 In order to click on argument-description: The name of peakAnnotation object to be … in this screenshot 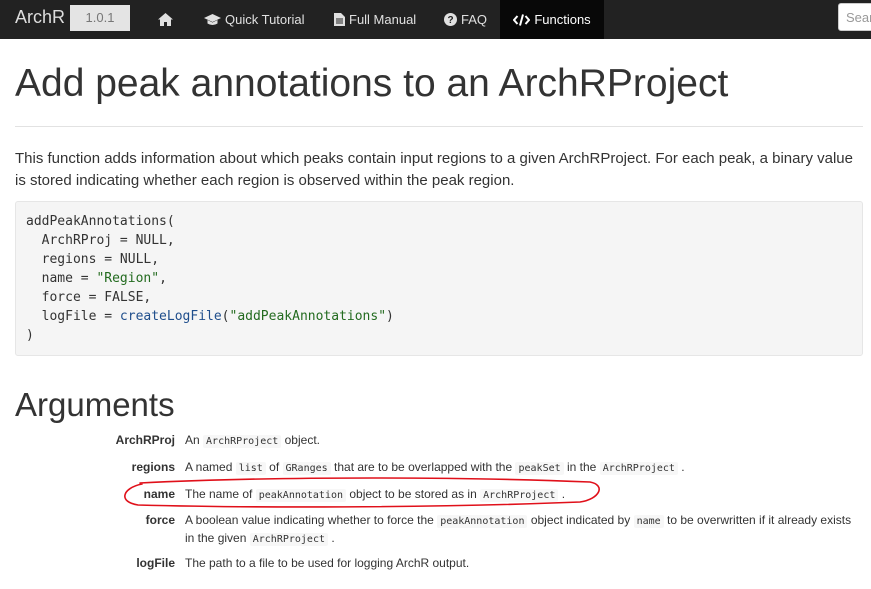, I will do `click(375, 494)`.